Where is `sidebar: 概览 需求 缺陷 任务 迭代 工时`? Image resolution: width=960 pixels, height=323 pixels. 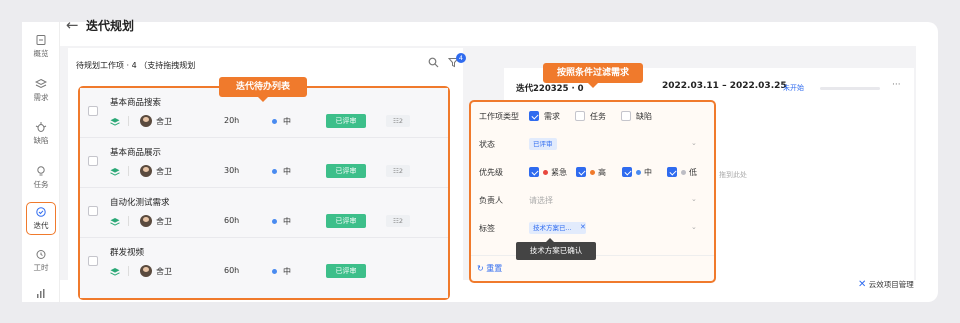
sidebar: 概览 需求 缺陷 任务 迭代 工时 is located at coordinates (41, 162).